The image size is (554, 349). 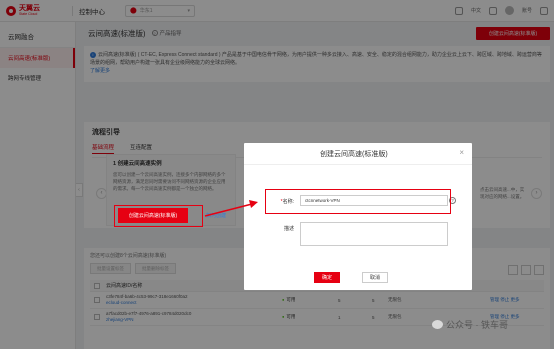 I want to click on wechat-icon, so click(x=437, y=324).